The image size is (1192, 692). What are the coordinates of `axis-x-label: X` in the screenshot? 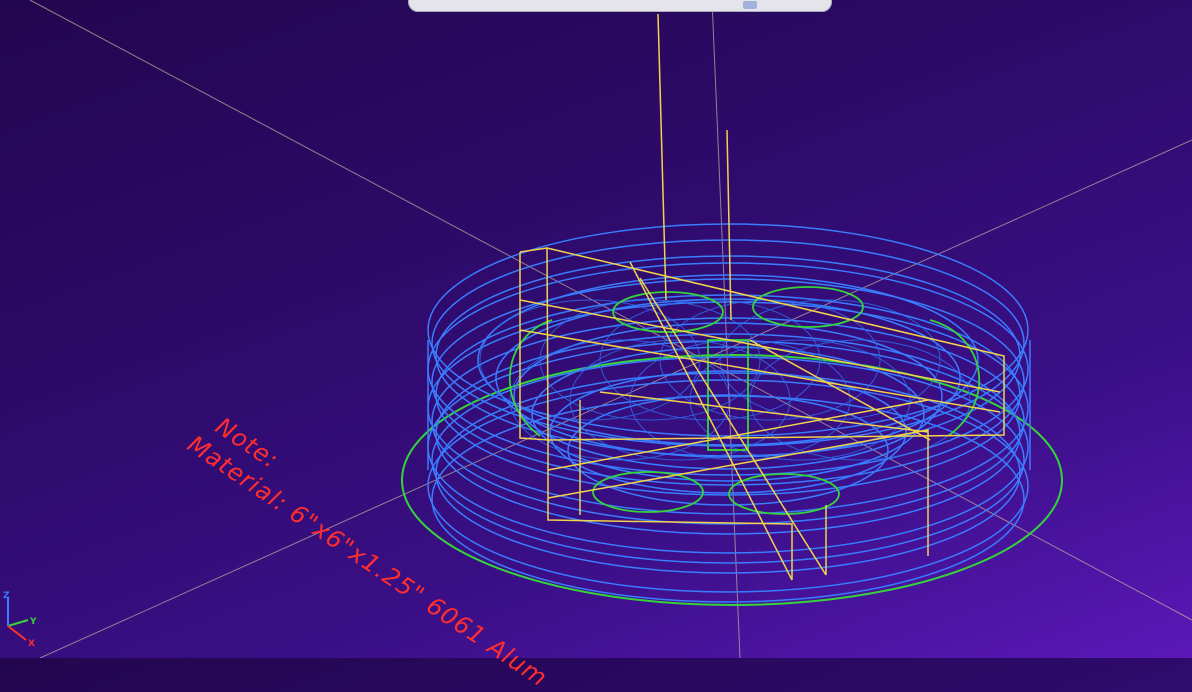 It's located at (31, 644).